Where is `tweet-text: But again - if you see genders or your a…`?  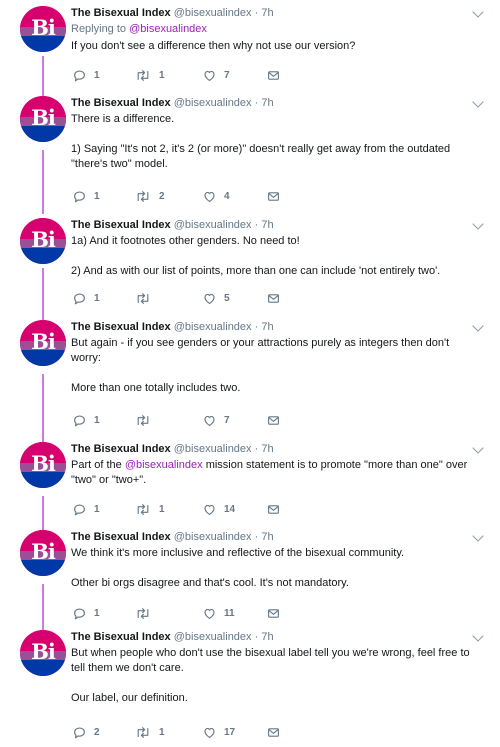 tweet-text: But again - if you see genders or your a… is located at coordinates (260, 365).